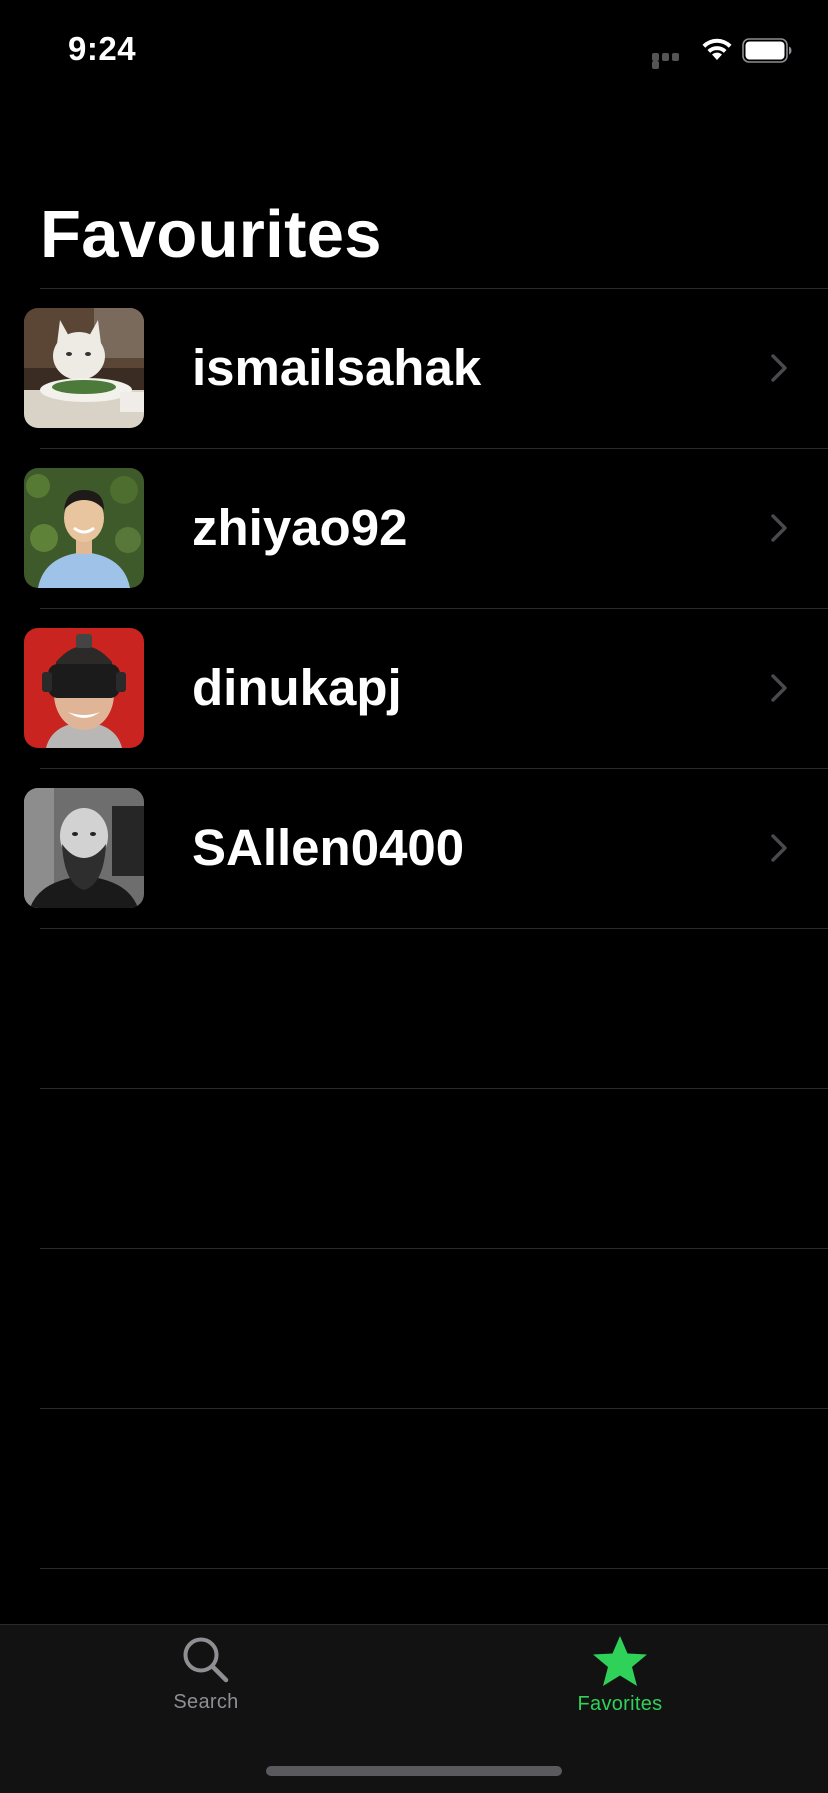 The width and height of the screenshot is (828, 1793). Describe the element at coordinates (206, 1685) in the screenshot. I see `tab-search: Search` at that location.